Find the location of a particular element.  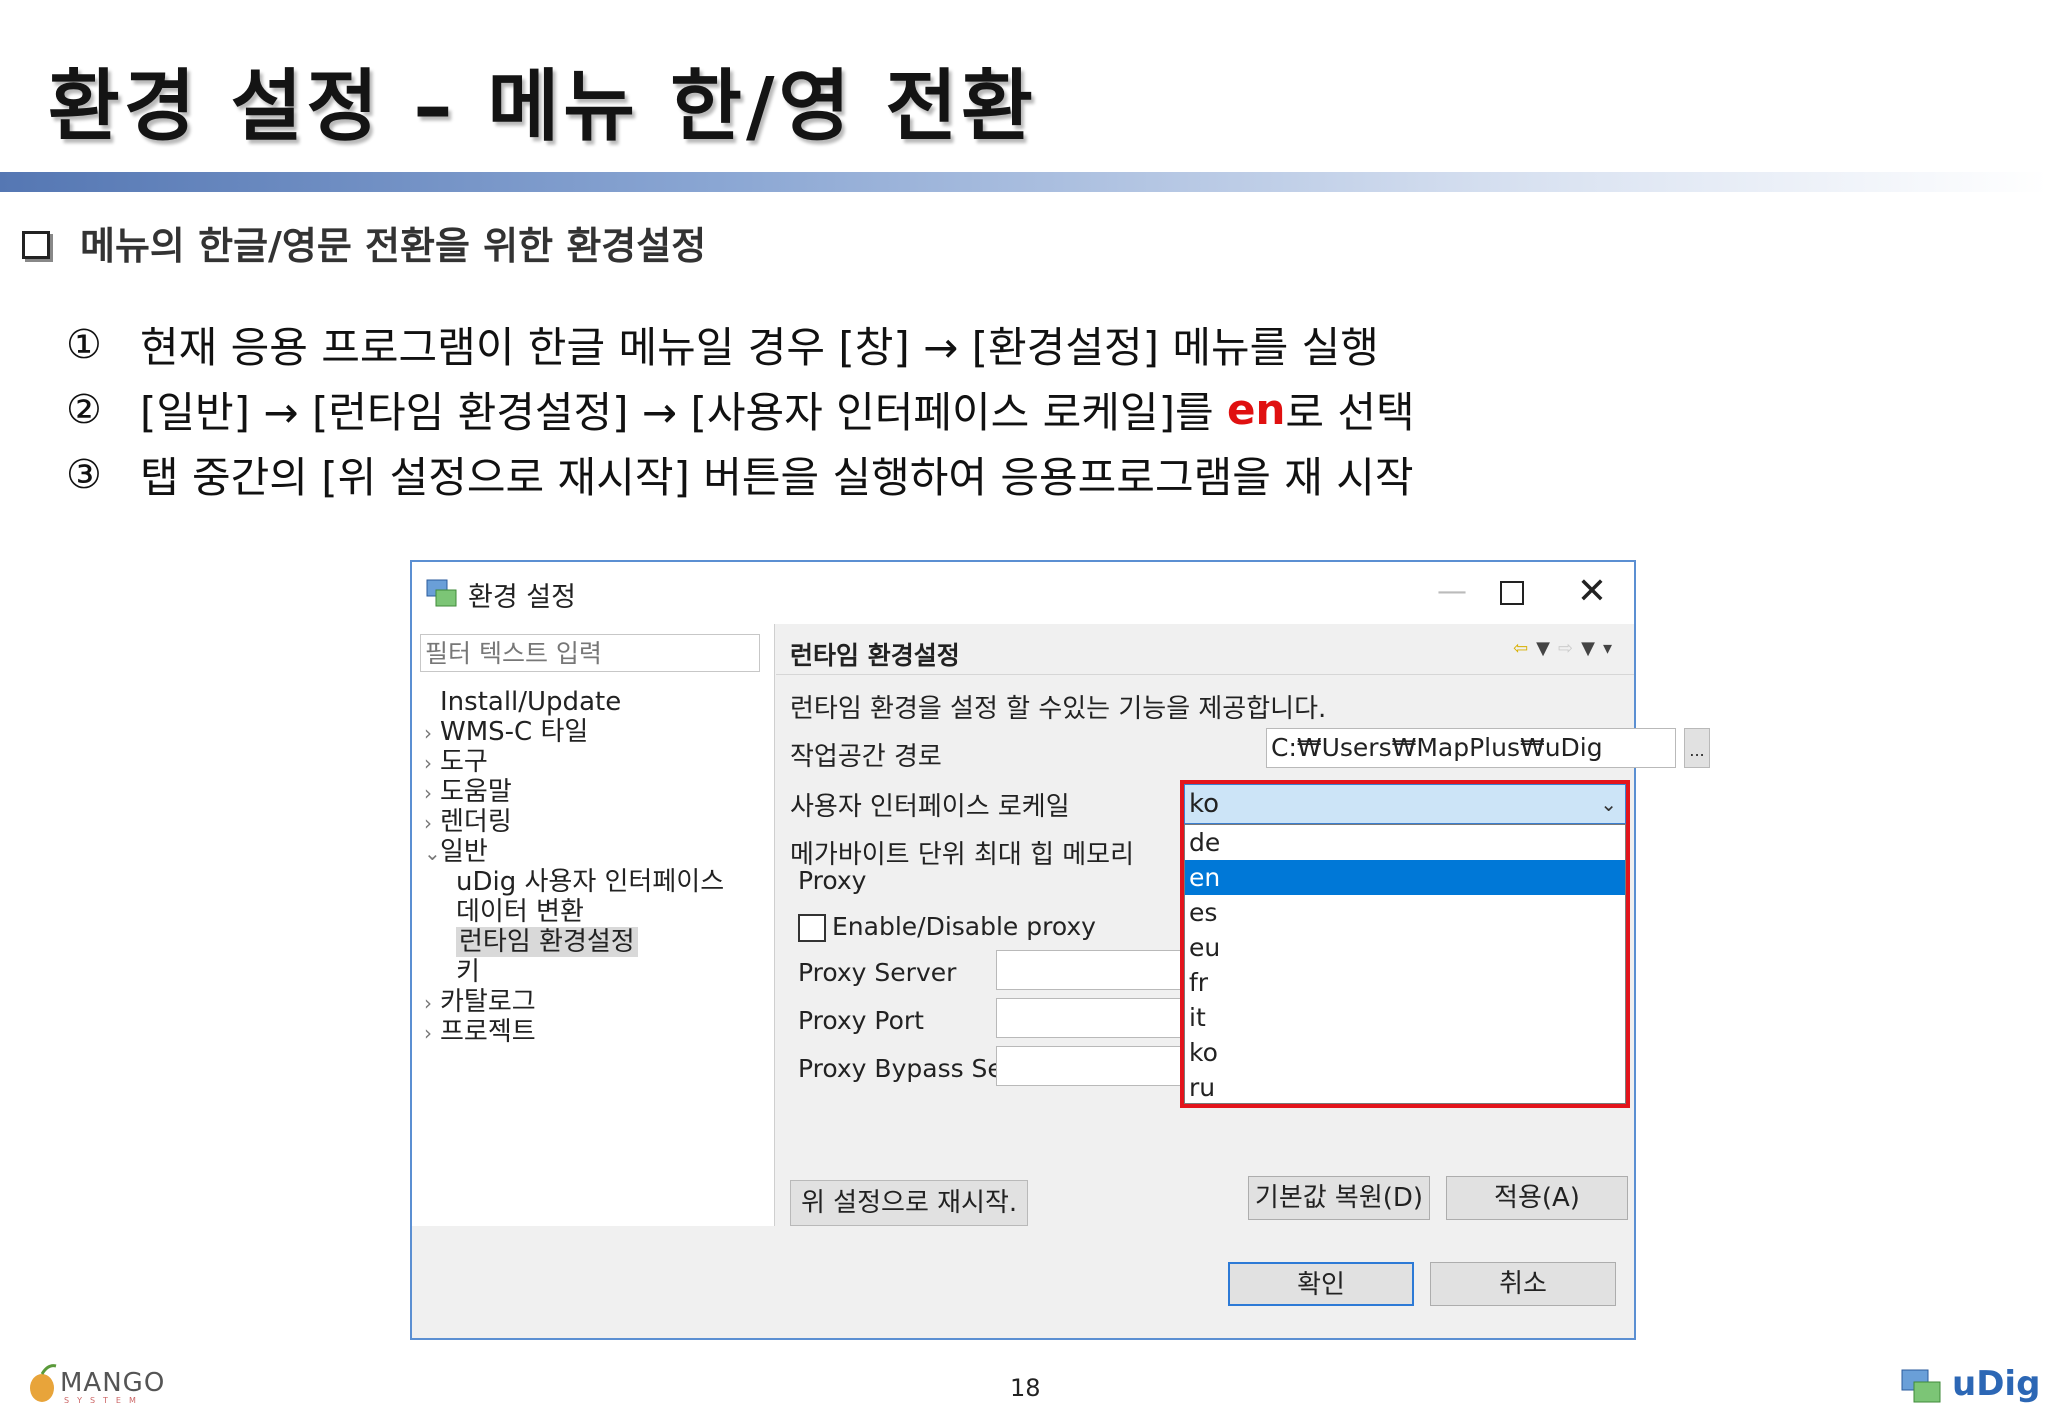

page-title: 런타임 환경설정 is located at coordinates (875, 655).